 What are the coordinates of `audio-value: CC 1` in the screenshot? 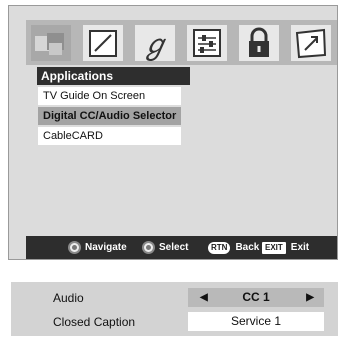 It's located at (256, 297).